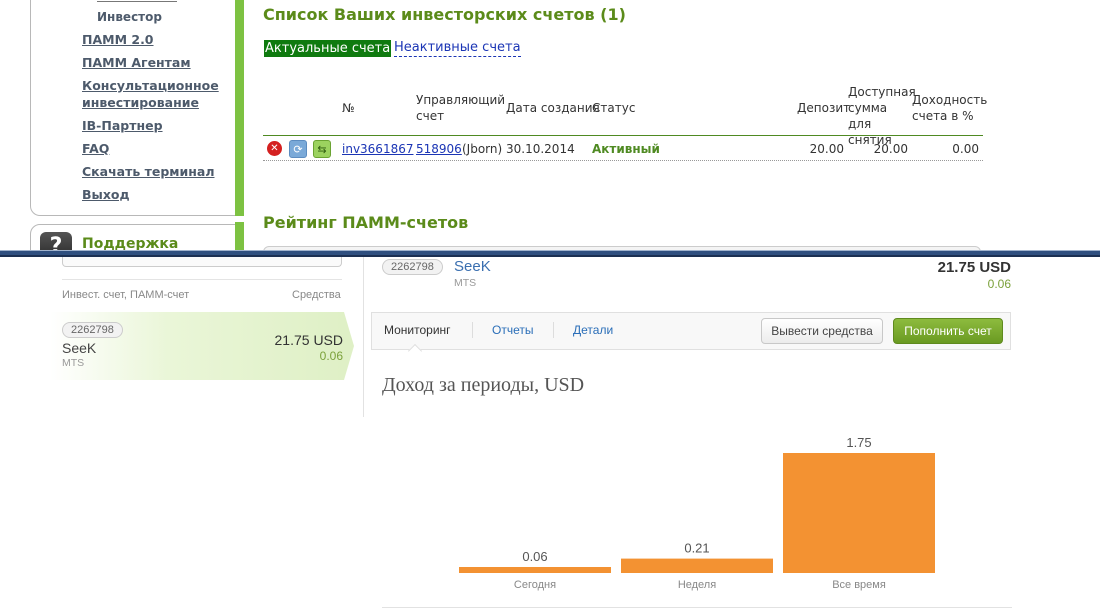 This screenshot has height=610, width=1100. I want to click on sidebar-header-funds: Средства, so click(316, 295).